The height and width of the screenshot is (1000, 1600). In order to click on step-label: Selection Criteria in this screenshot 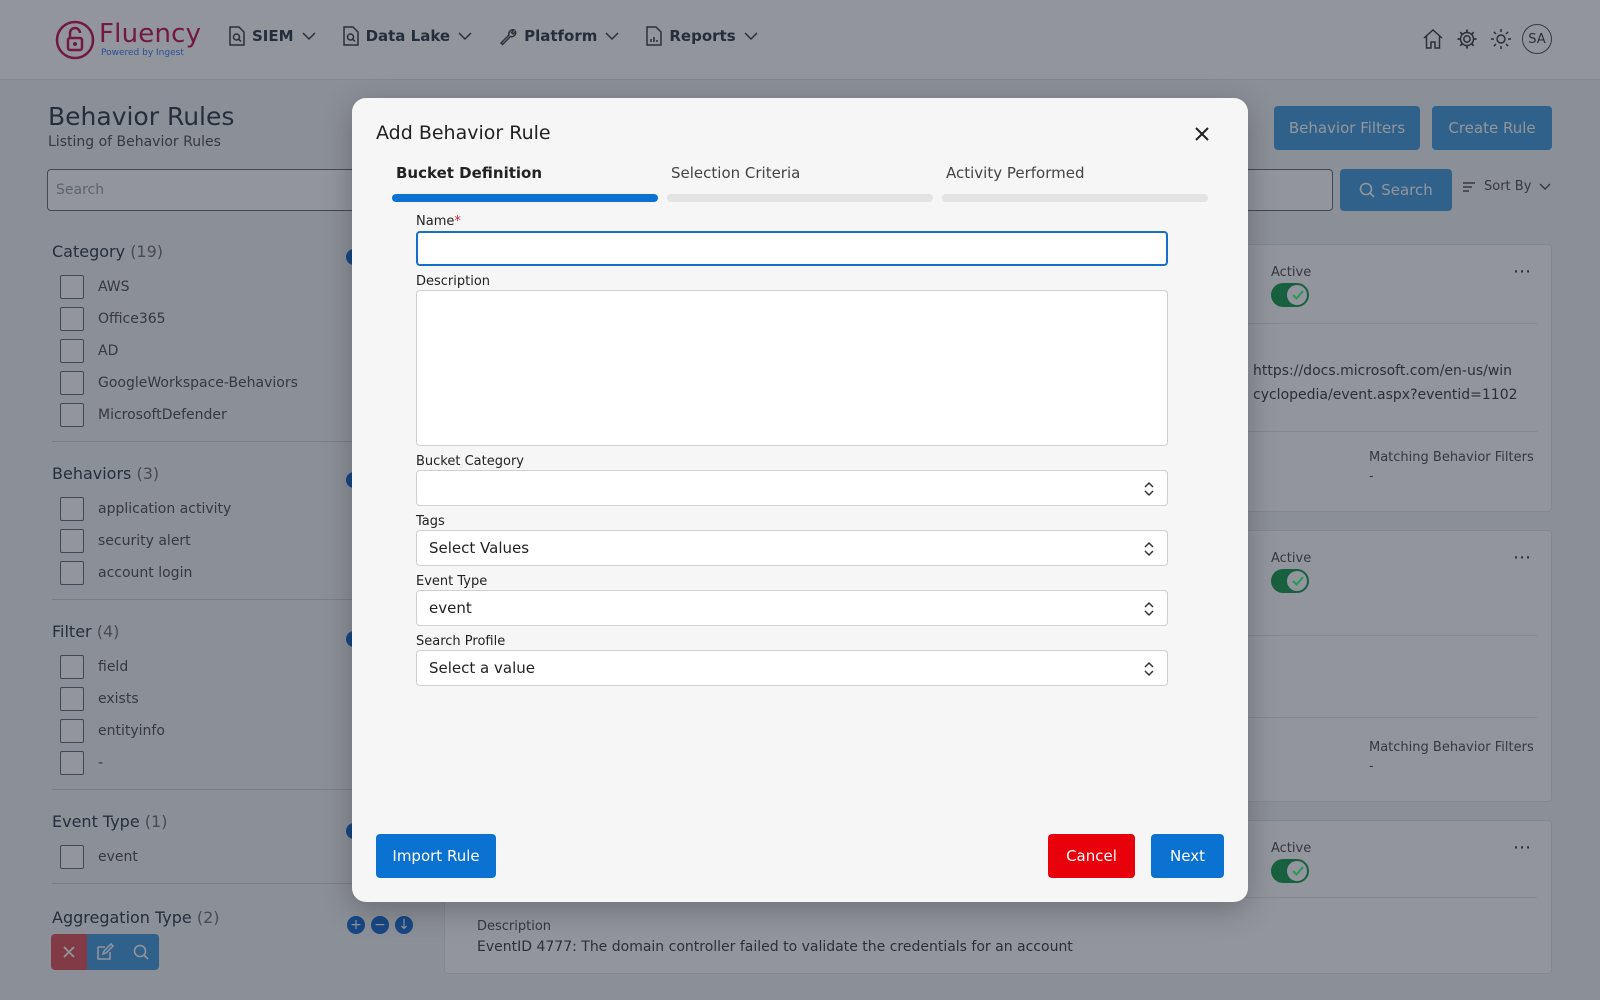, I will do `click(736, 173)`.